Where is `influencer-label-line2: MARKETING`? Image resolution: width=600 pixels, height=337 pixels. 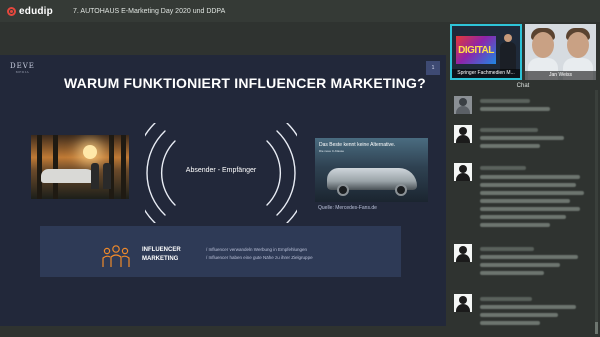
influencer-label-line2: MARKETING is located at coordinates (160, 259).